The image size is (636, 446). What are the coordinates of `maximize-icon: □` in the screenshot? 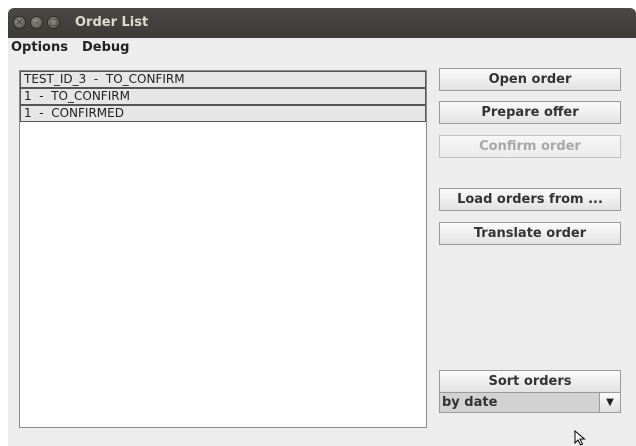 It's located at (53, 22).